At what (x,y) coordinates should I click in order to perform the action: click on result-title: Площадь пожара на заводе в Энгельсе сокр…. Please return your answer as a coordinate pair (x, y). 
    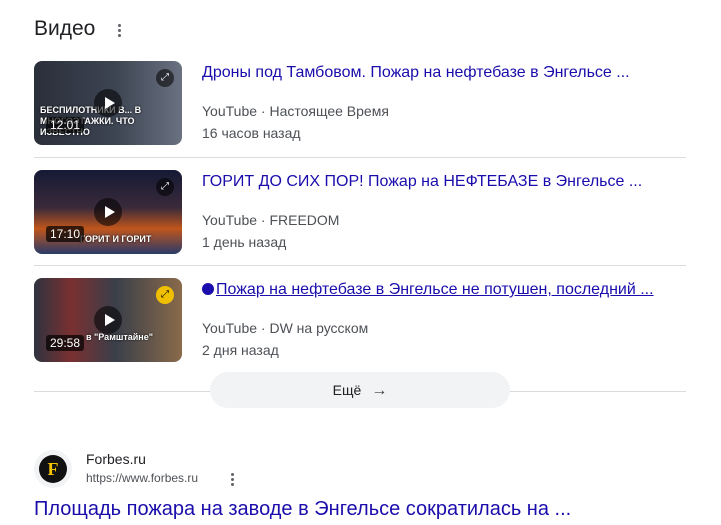
    Looking at the image, I should click on (302, 509).